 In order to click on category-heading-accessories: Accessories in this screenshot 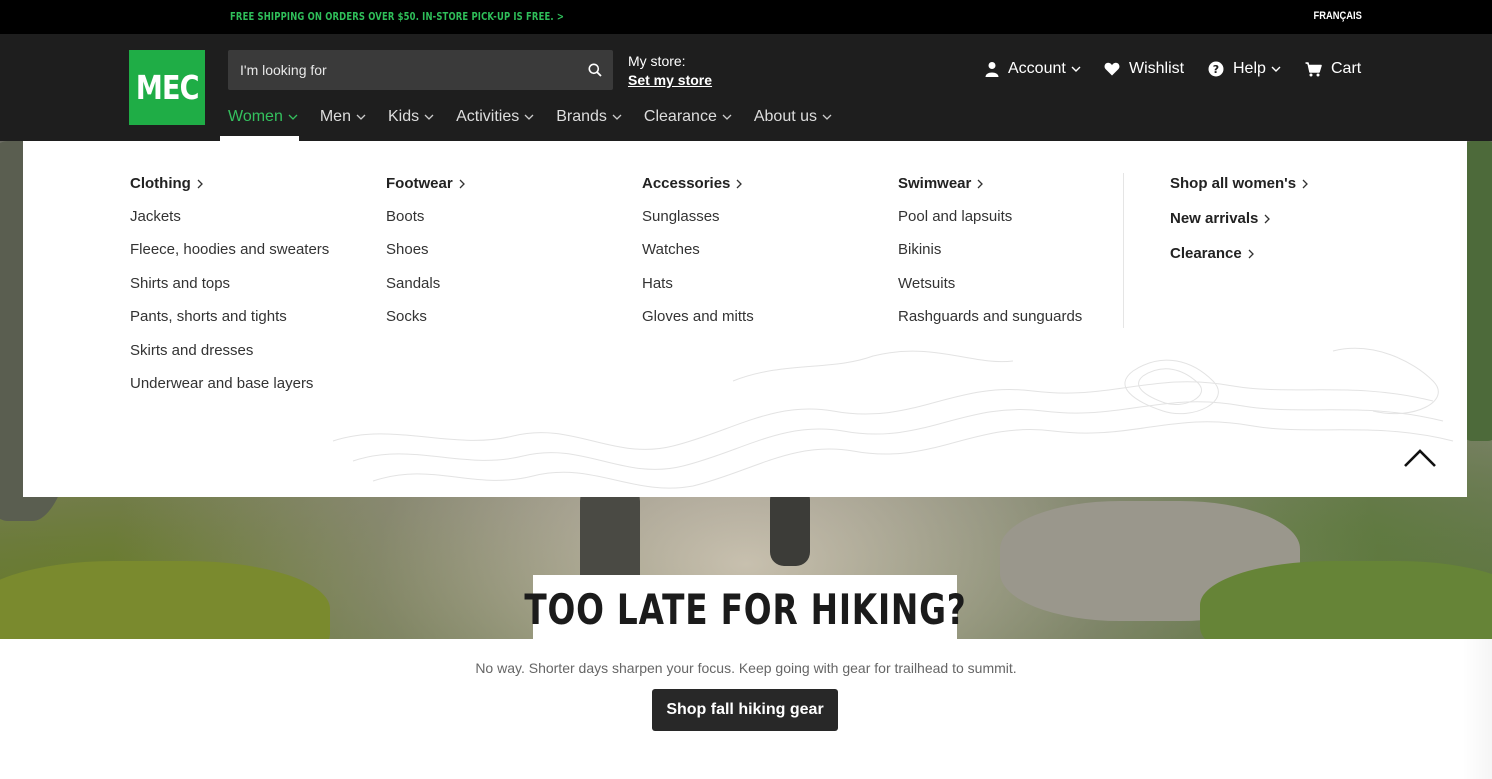, I will do `click(698, 183)`.